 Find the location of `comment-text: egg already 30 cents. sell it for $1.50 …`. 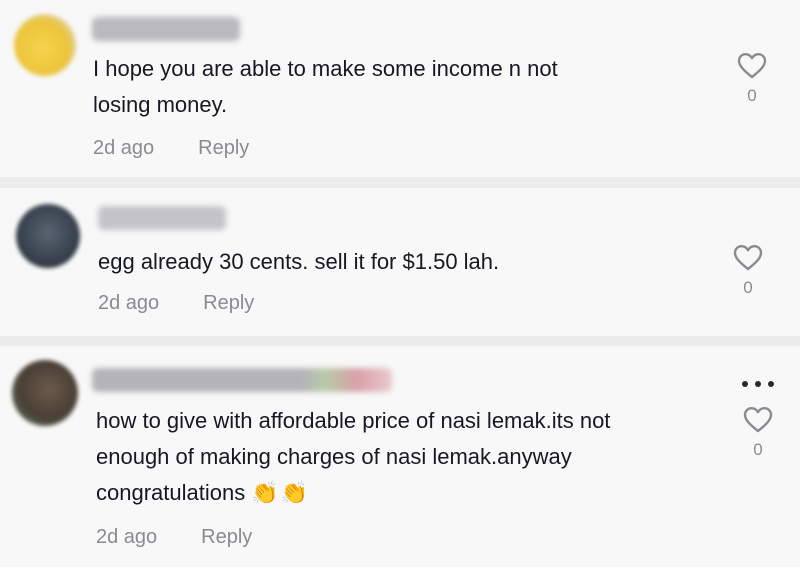

comment-text: egg already 30 cents. sell it for $1.50 … is located at coordinates (299, 261).